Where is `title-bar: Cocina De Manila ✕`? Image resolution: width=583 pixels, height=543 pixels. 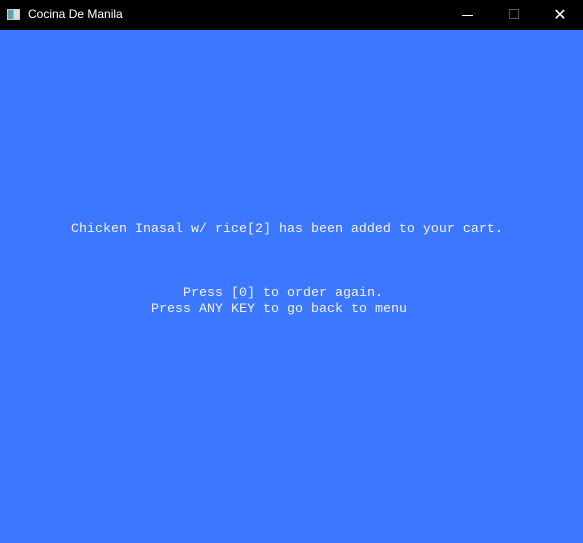 title-bar: Cocina De Manila ✕ is located at coordinates (291, 15).